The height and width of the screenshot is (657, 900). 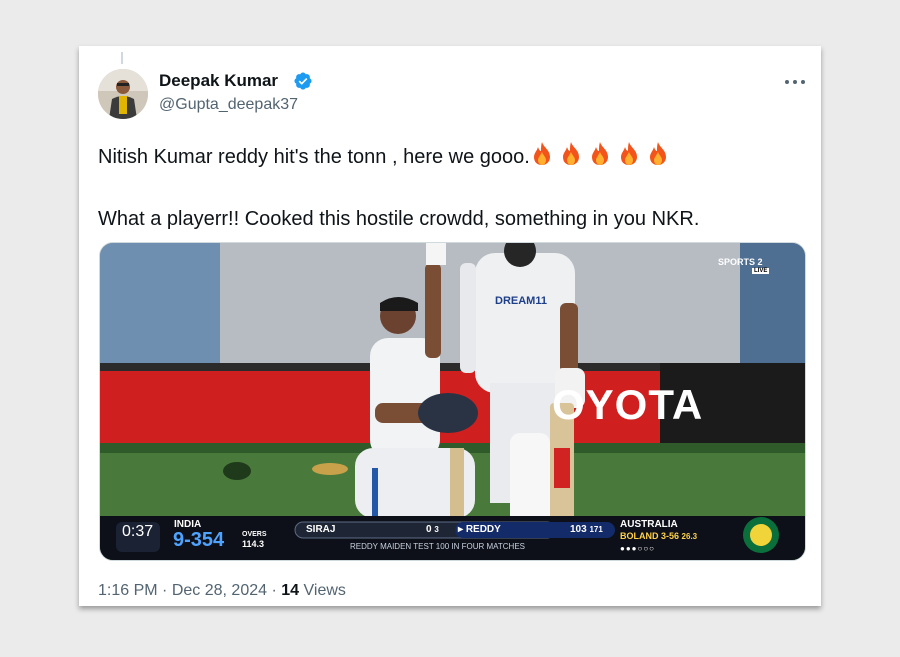 What do you see at coordinates (628, 404) in the screenshot?
I see `ad-board-text: OYOTA` at bounding box center [628, 404].